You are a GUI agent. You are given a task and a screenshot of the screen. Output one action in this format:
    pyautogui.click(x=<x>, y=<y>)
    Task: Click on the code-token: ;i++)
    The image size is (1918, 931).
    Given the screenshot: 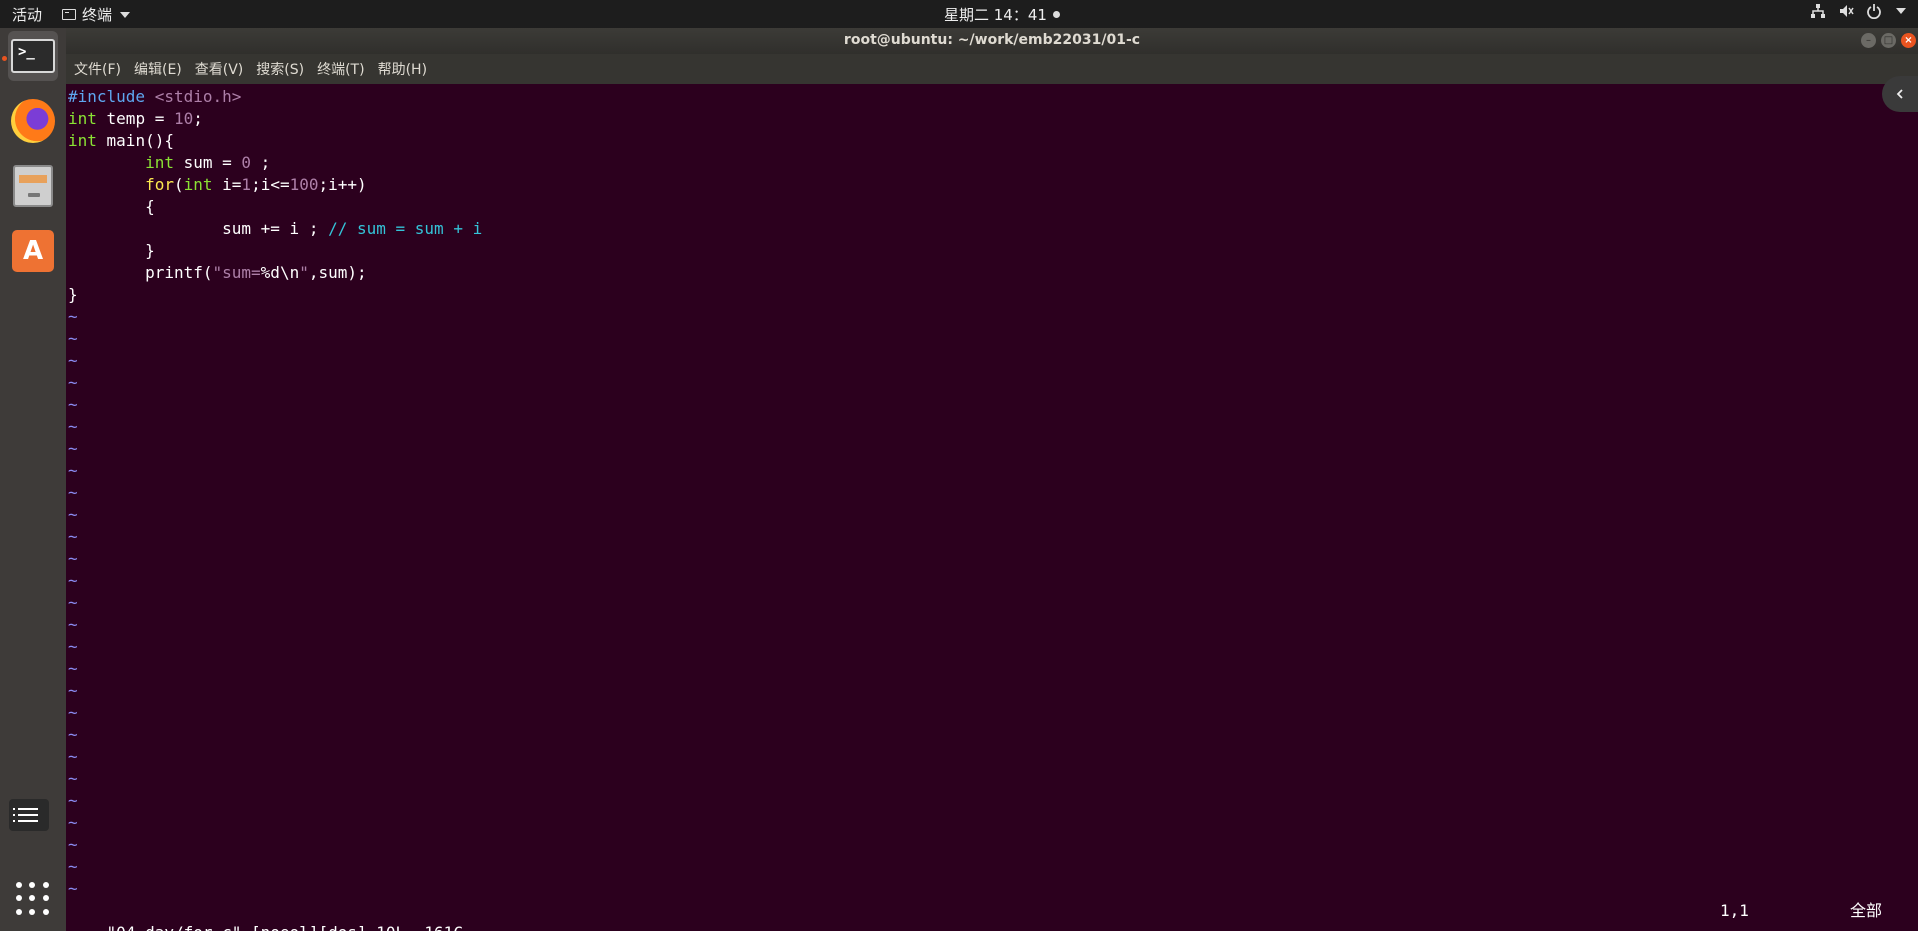 What is the action you would take?
    pyautogui.click(x=342, y=184)
    